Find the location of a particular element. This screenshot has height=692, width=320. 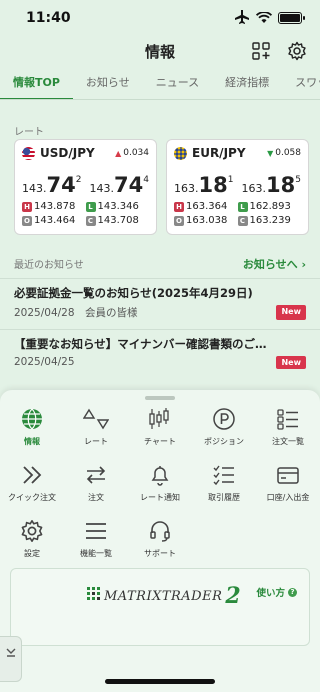

change-value: 0.058 is located at coordinates (288, 153).